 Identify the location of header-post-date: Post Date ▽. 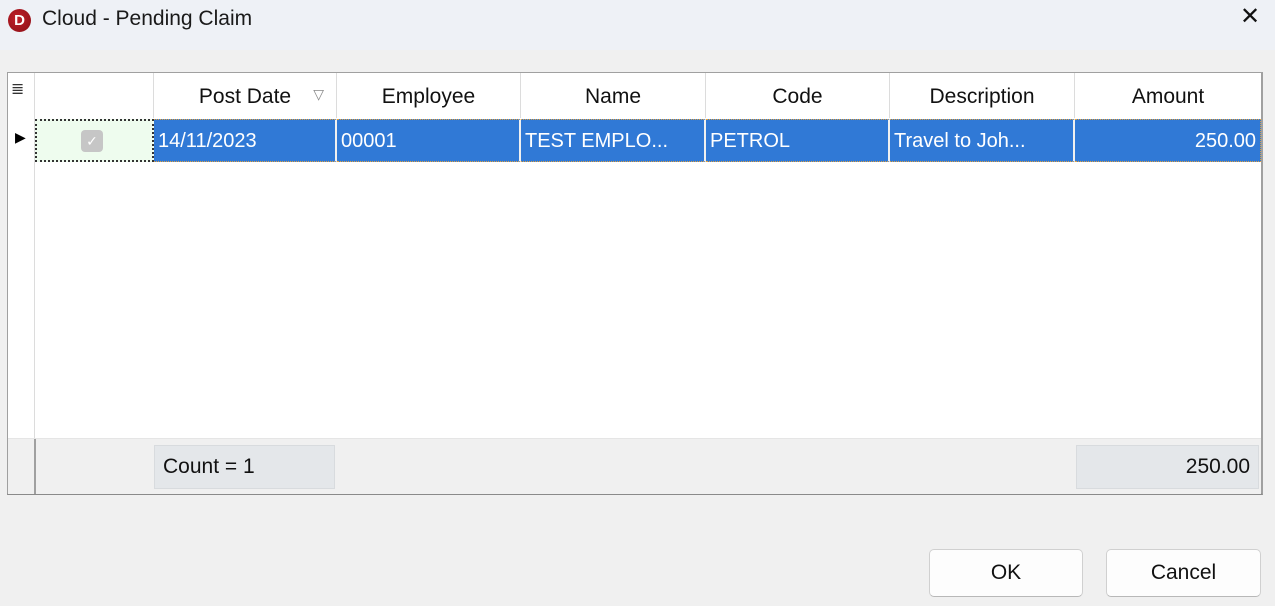
(245, 95).